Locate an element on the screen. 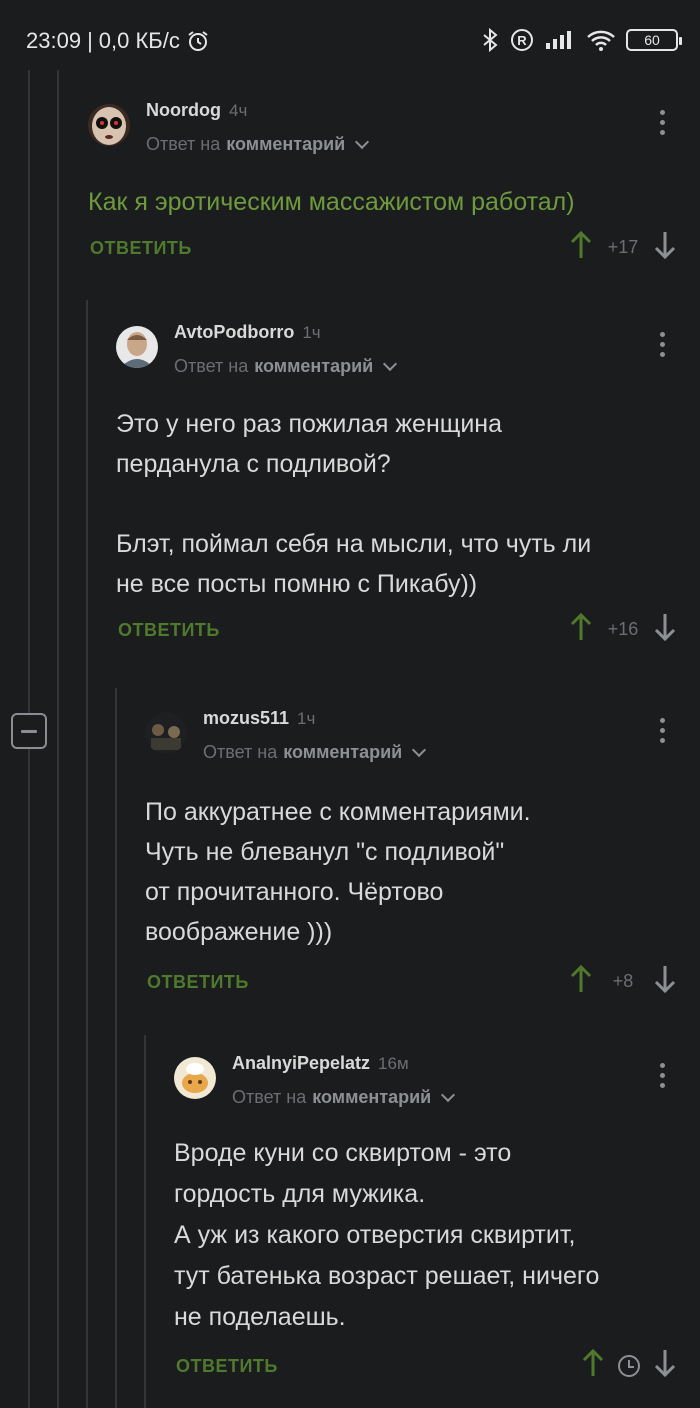 The height and width of the screenshot is (1408, 700). comment-author: AnalnyiPepelatz 16м is located at coordinates (320, 1063).